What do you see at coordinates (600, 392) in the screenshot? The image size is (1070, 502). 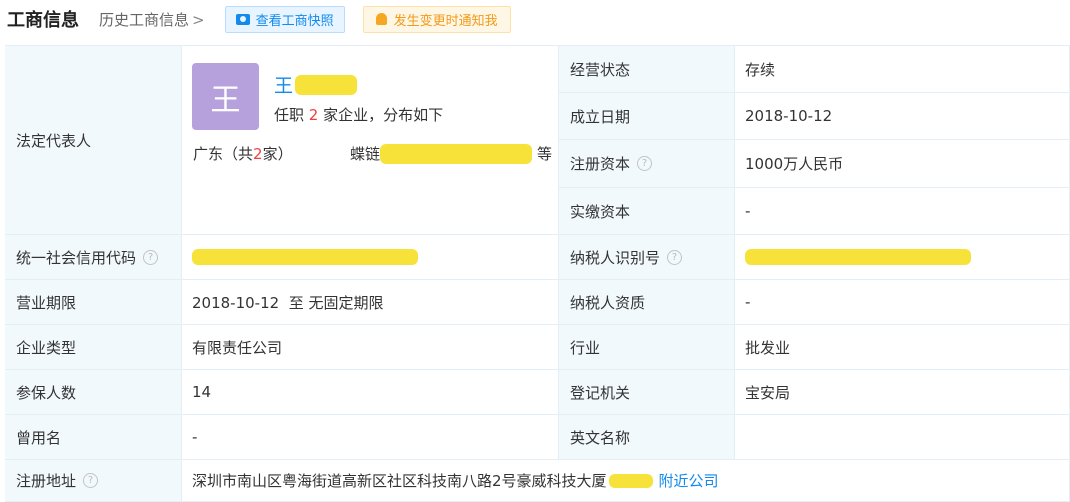 I see `authority-label: 登记机关` at bounding box center [600, 392].